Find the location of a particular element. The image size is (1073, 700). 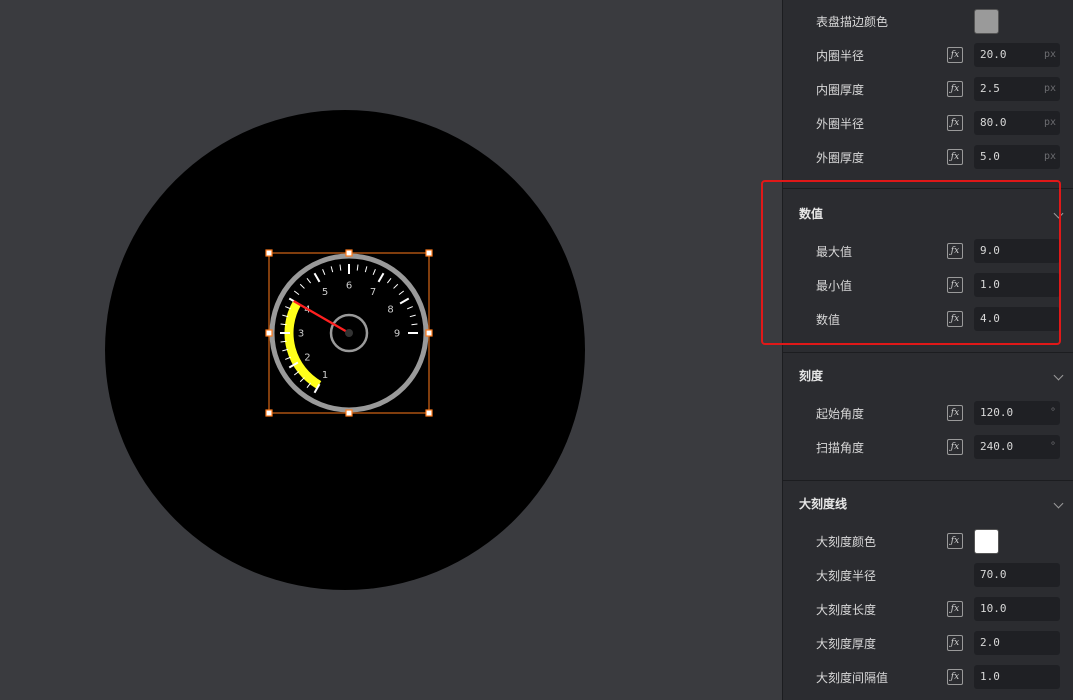

major-tick-interval-input: 1.0 is located at coordinates (1017, 677).